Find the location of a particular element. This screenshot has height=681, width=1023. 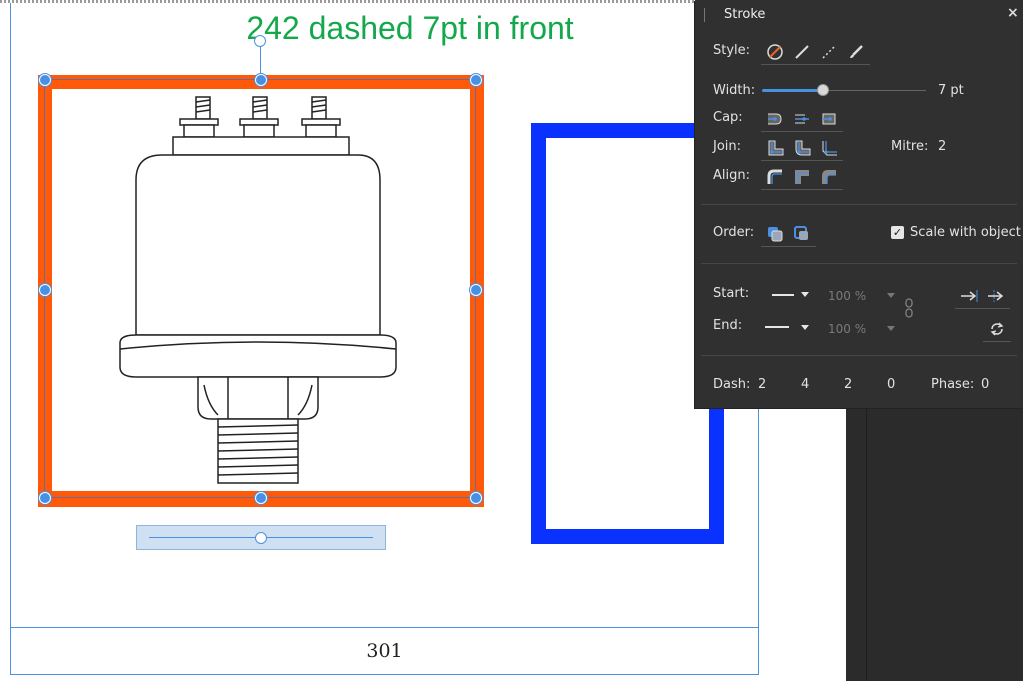

bevel-join-icon is located at coordinates (829, 148).